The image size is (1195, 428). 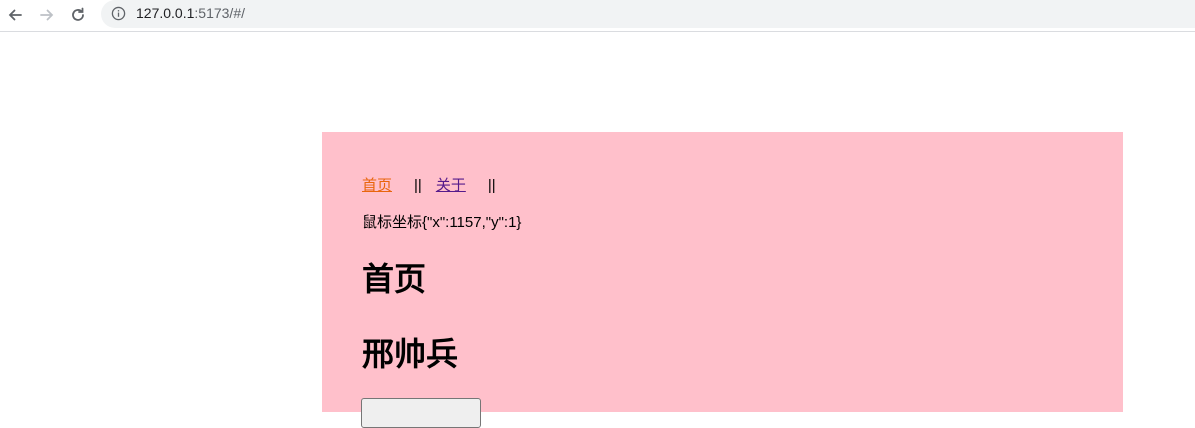 I want to click on reload-button, so click(x=78, y=15).